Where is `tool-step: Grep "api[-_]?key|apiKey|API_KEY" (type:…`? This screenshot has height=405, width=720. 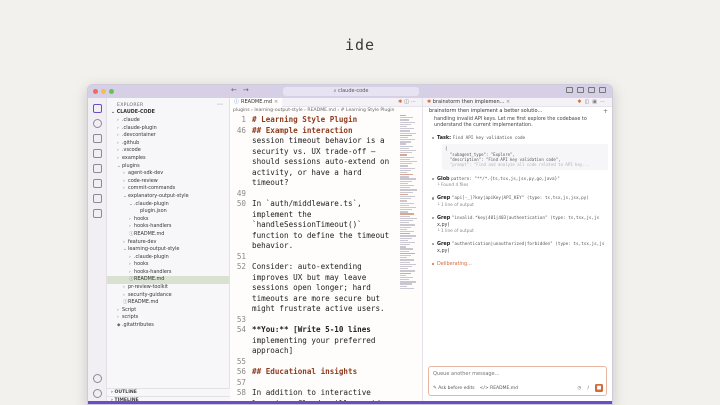
tool-step: Grep "api[-_]?key|apiKey|API_KEY" (type:… is located at coordinates (517, 202).